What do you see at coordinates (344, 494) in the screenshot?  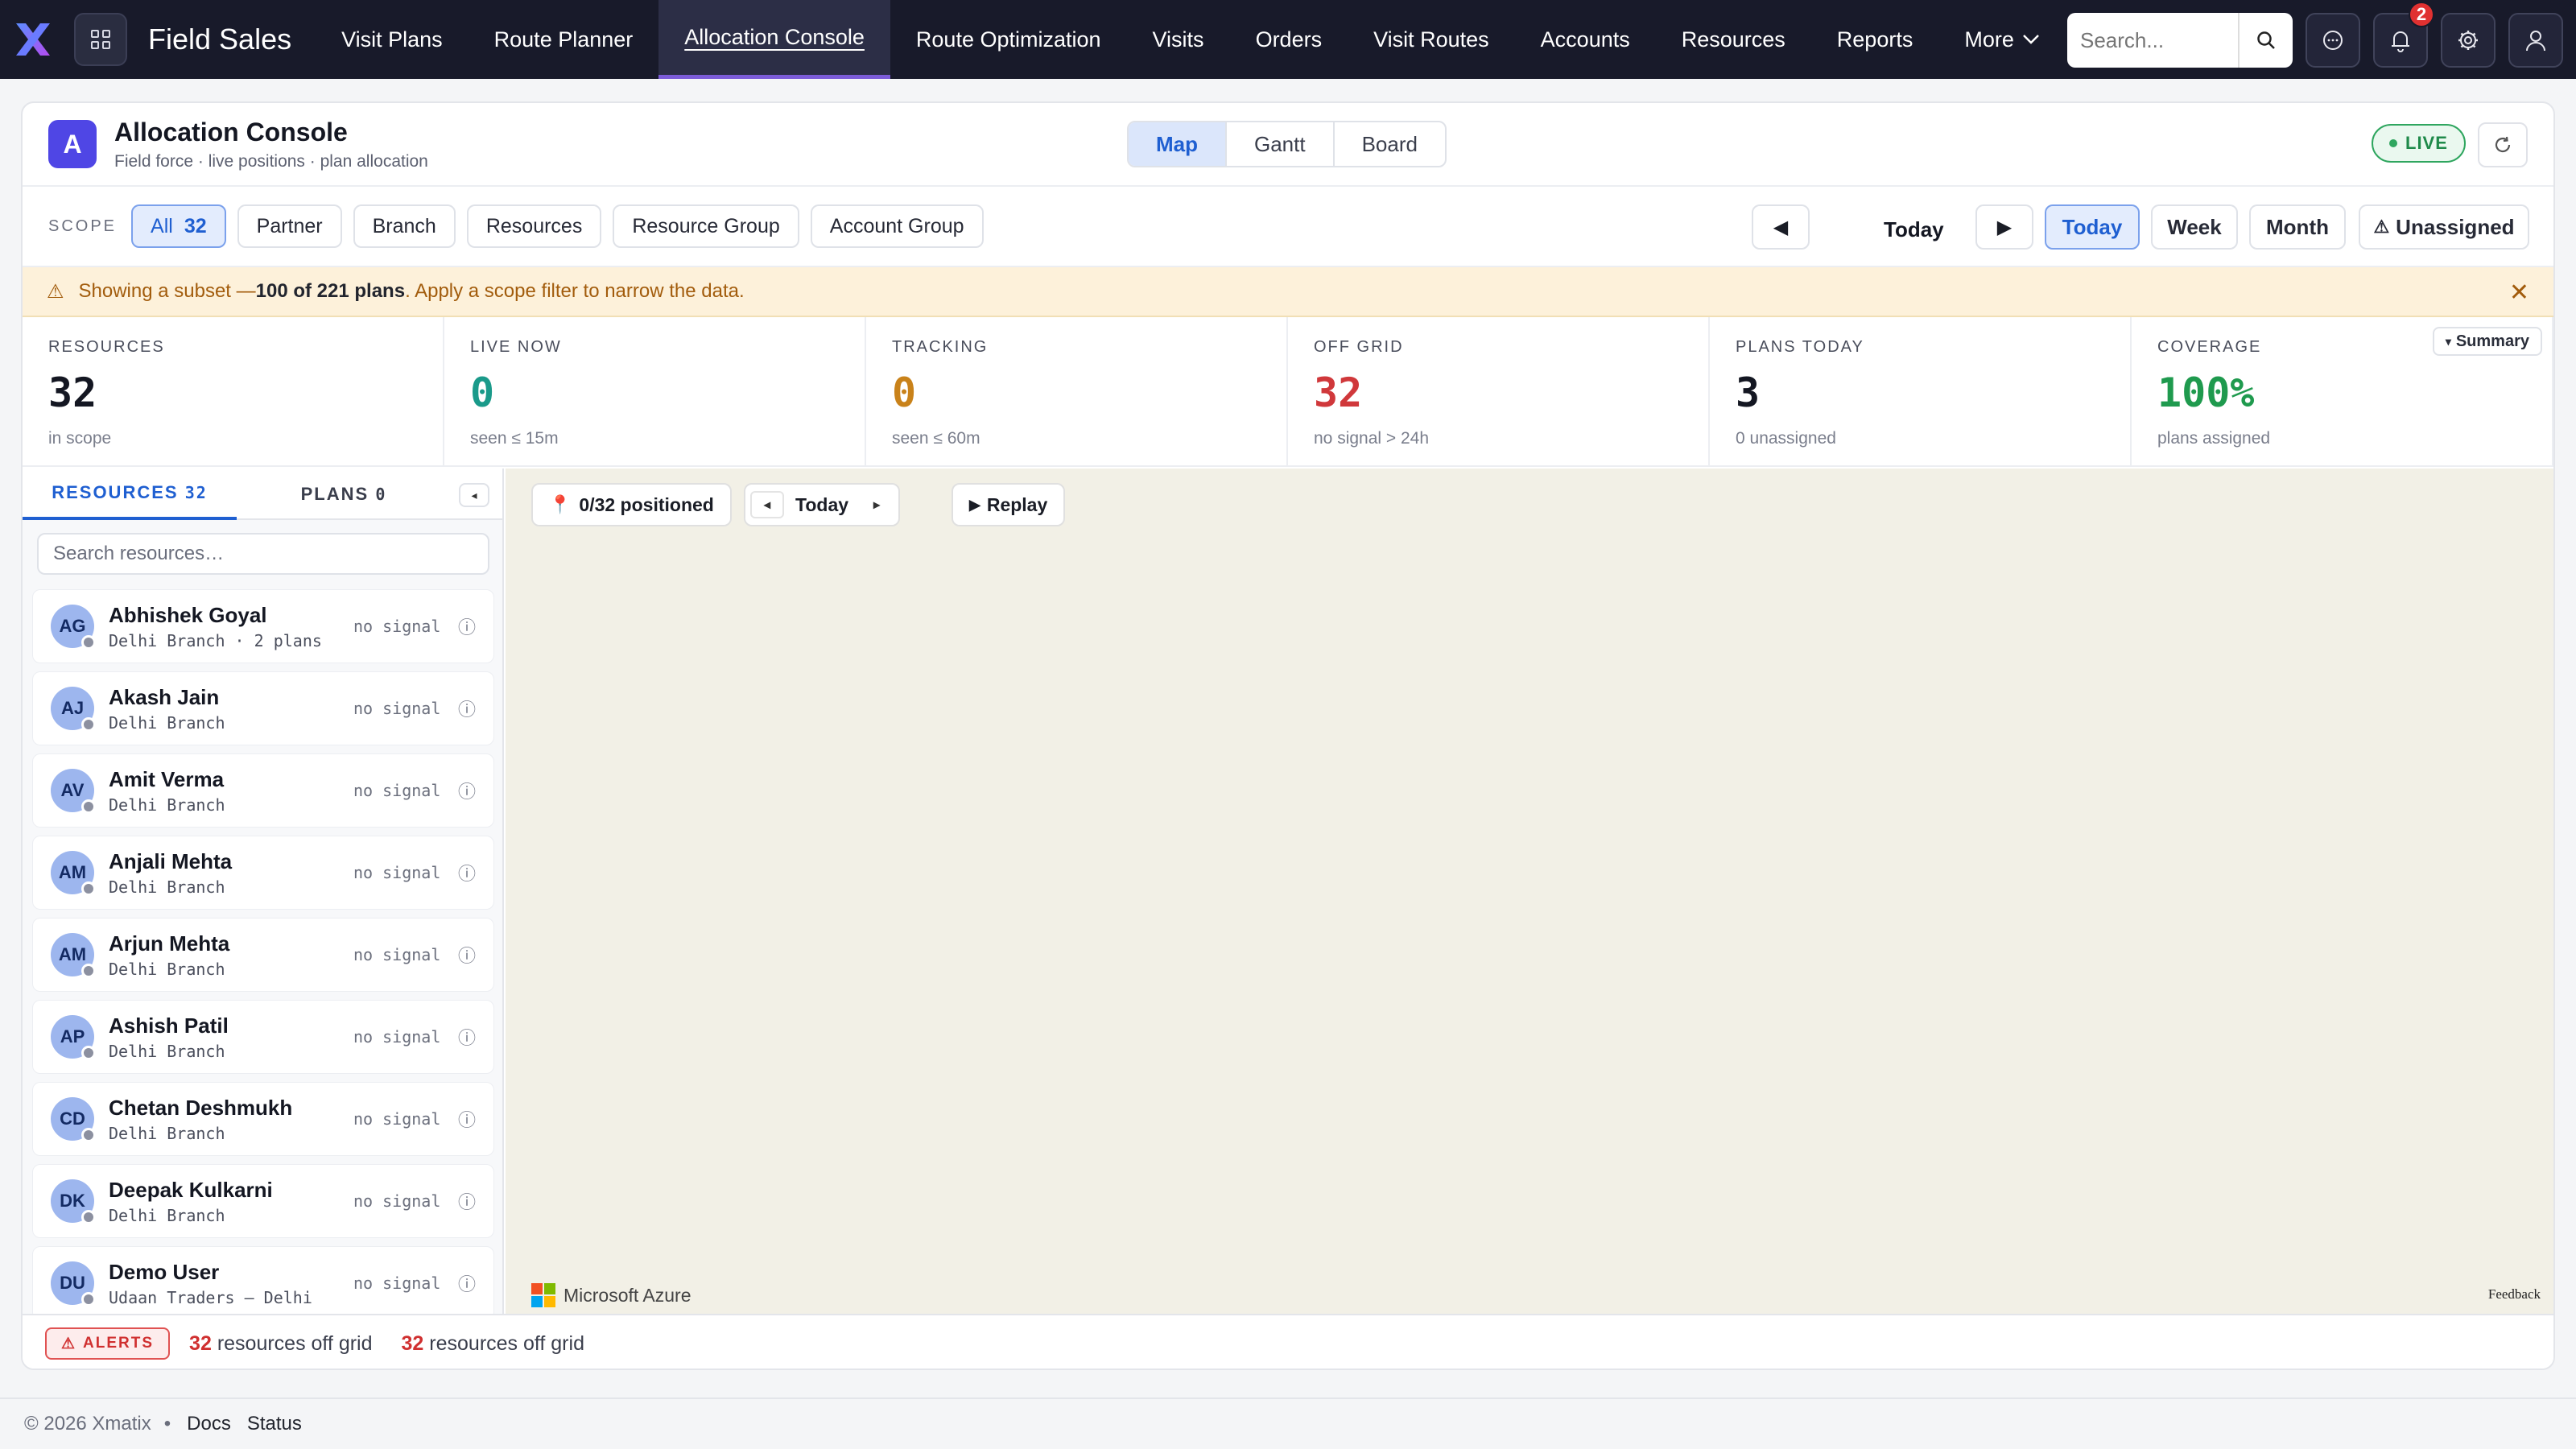 I see `tab-plans: PLANS 0` at bounding box center [344, 494].